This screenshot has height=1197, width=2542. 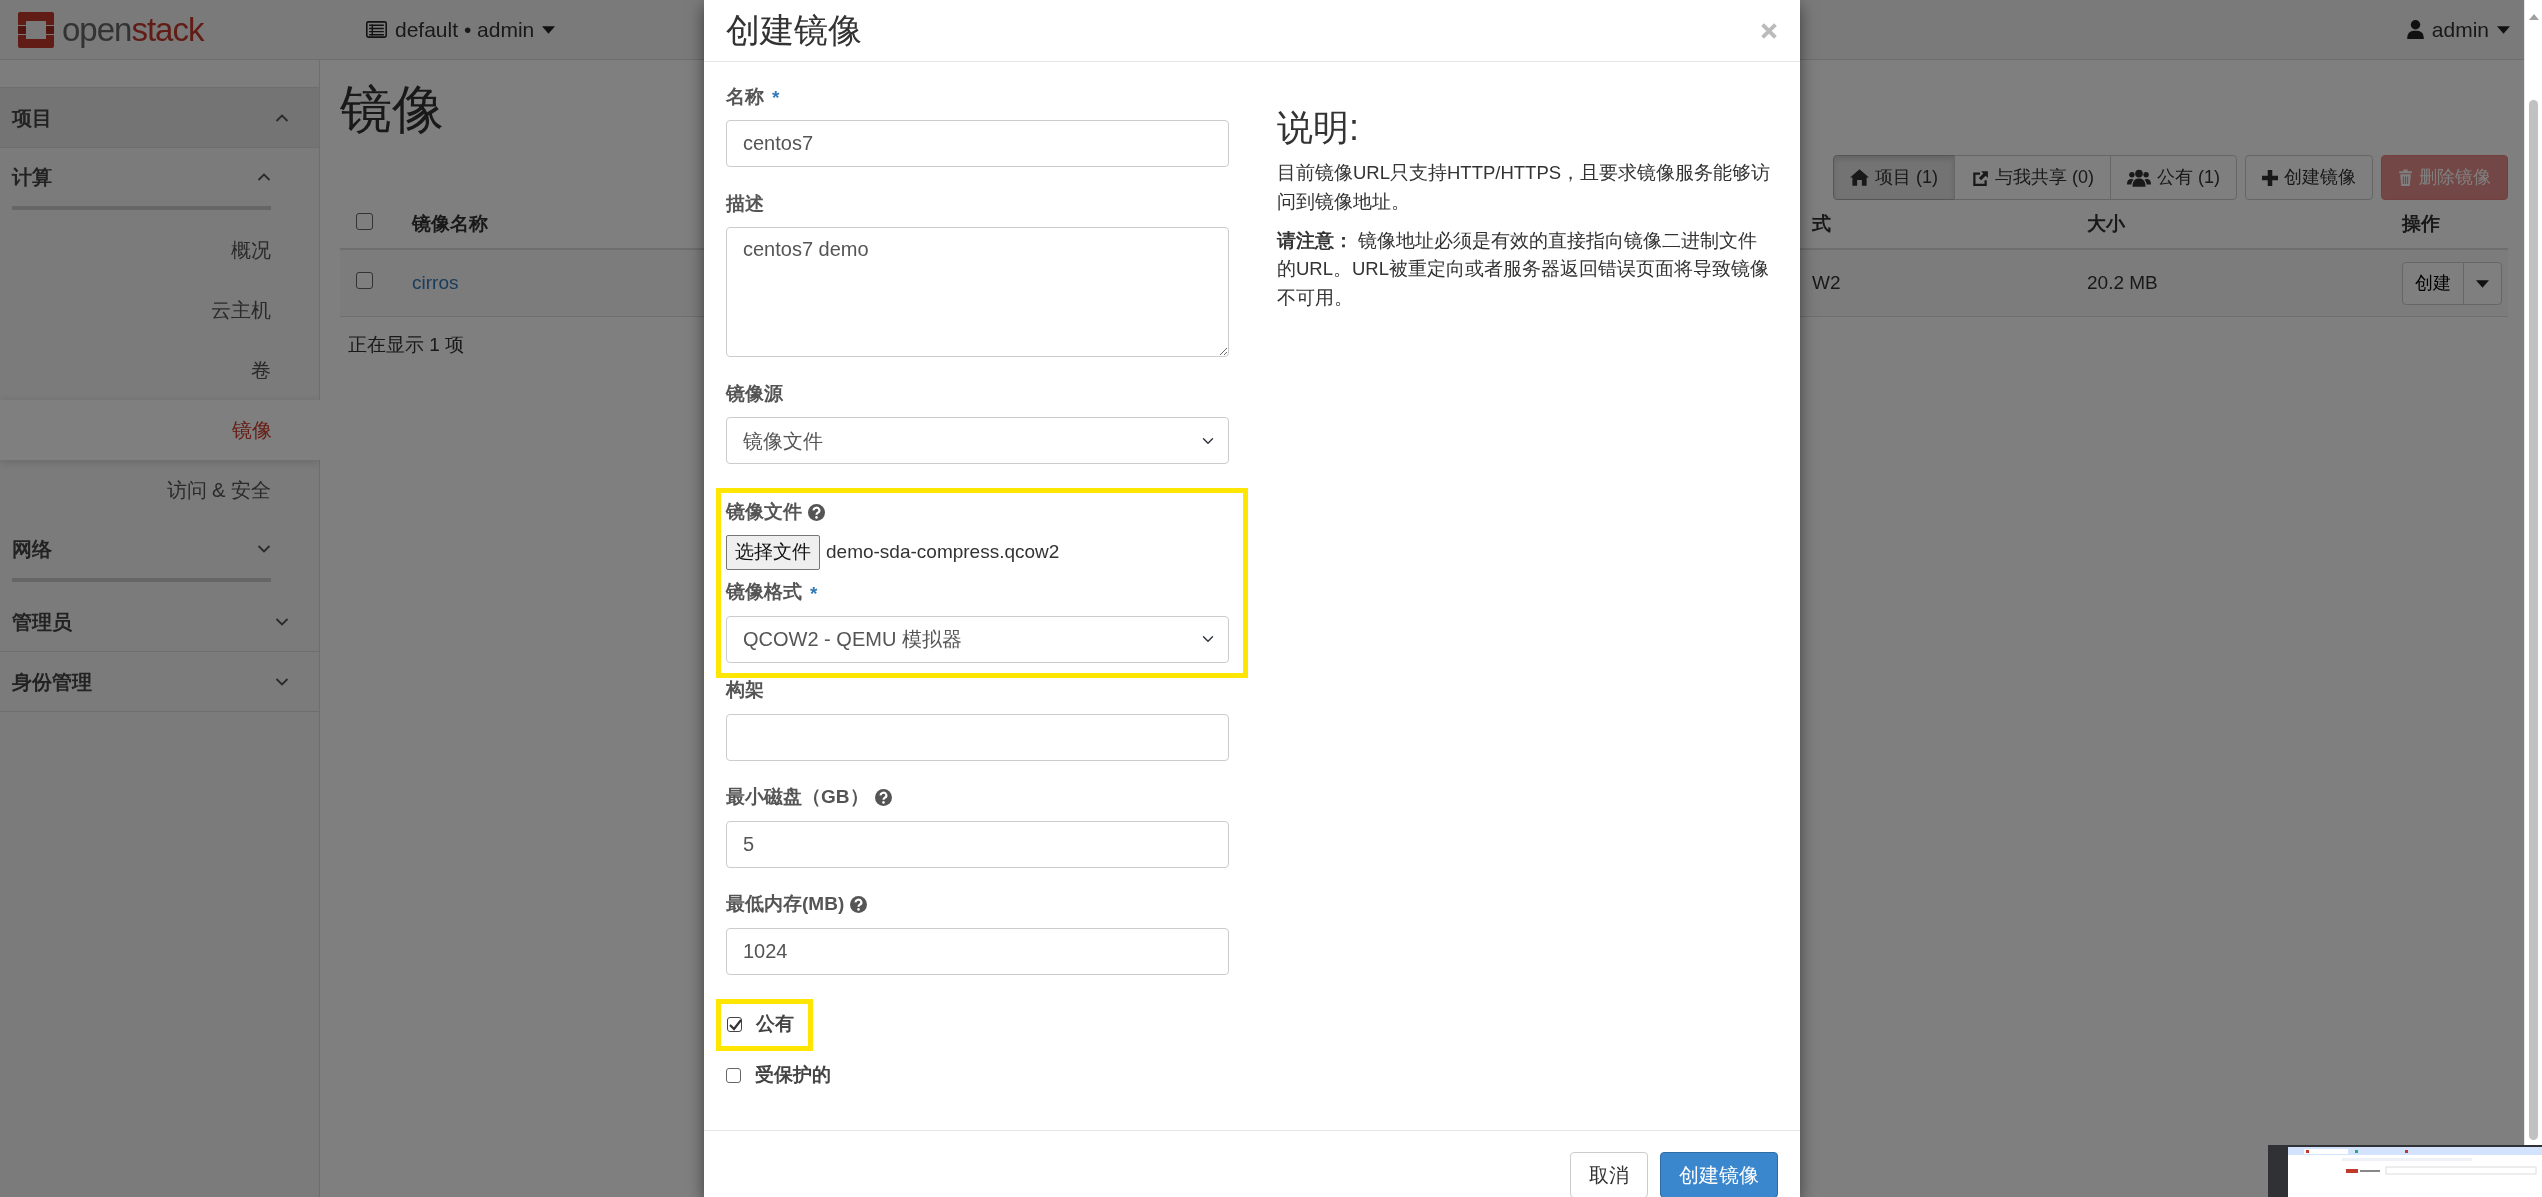 What do you see at coordinates (450, 223) in the screenshot?
I see `column-header: 镜像名称` at bounding box center [450, 223].